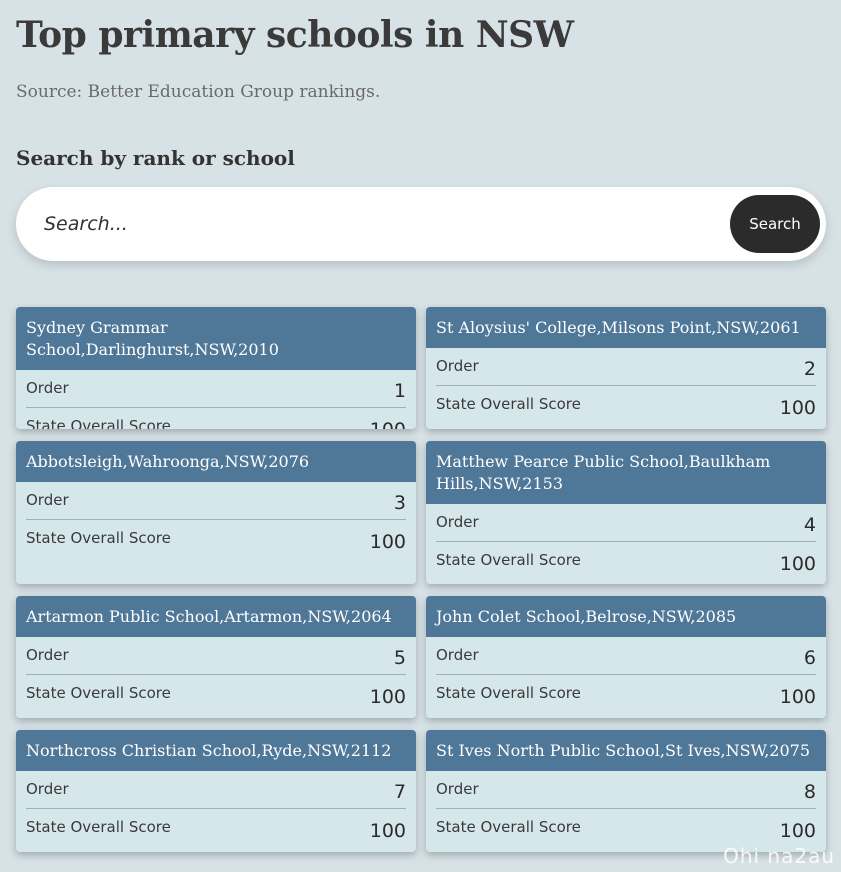 The image size is (841, 872). Describe the element at coordinates (155, 158) in the screenshot. I see `search-heading: Search by rank or school` at that location.